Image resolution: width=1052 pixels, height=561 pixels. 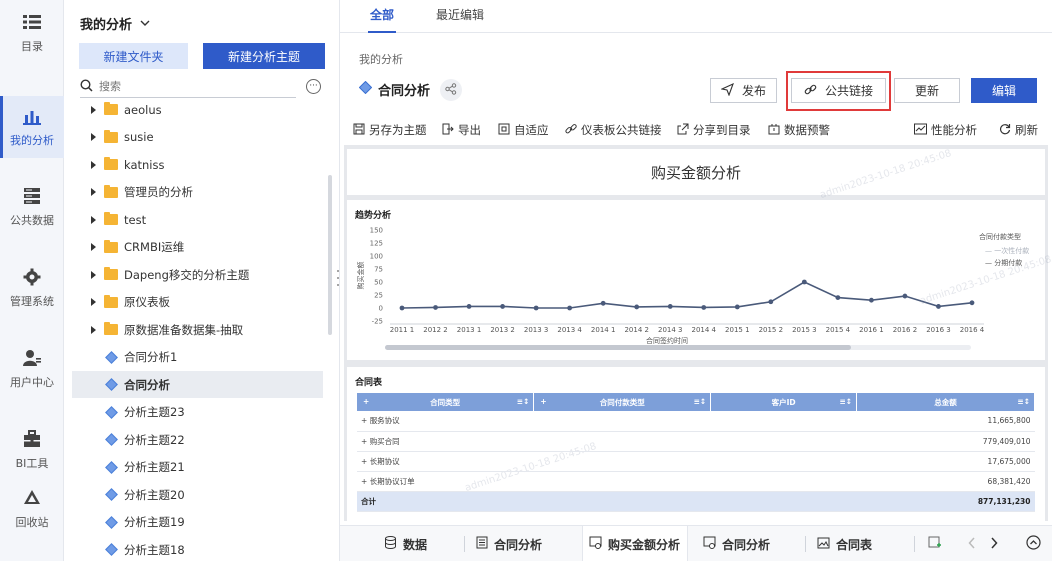 I want to click on legend-series-2: — 分期付款, so click(x=1003, y=263).